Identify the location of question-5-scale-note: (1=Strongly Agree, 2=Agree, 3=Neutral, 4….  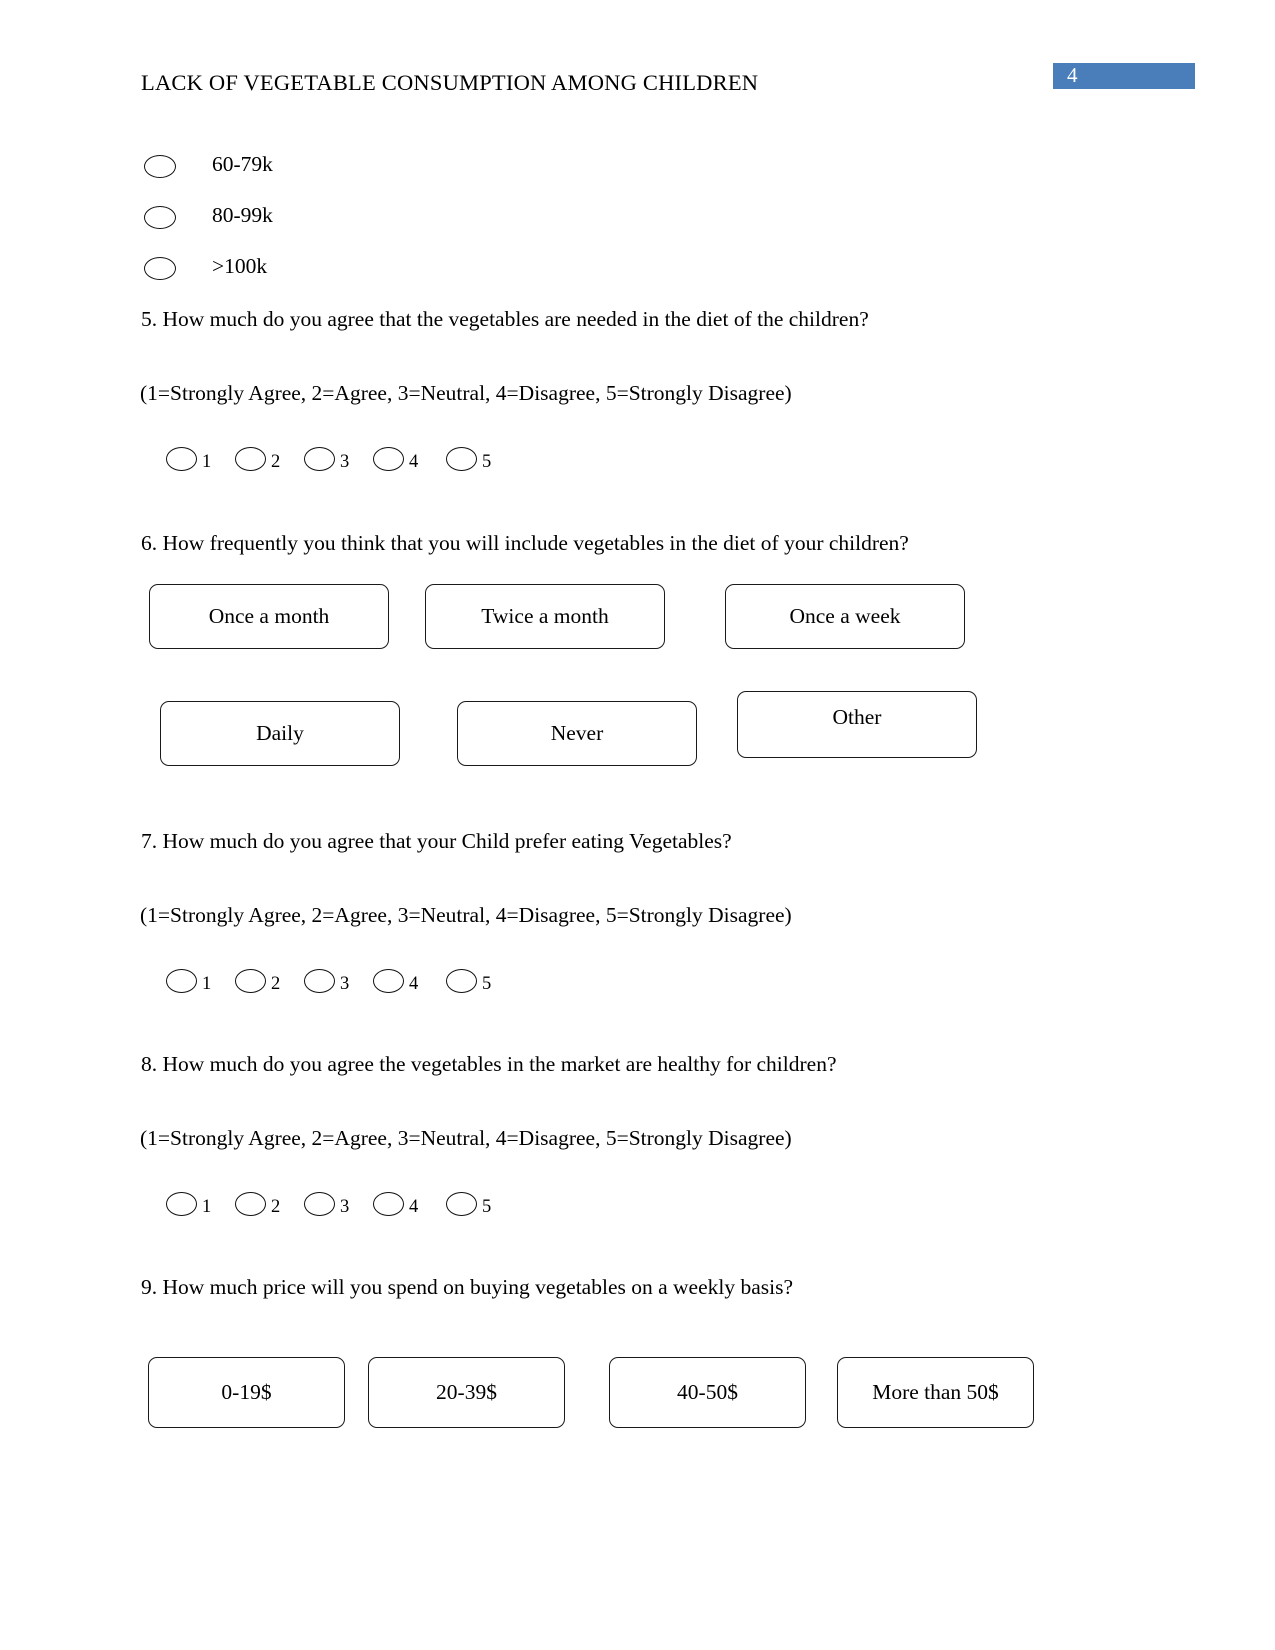
(466, 393).